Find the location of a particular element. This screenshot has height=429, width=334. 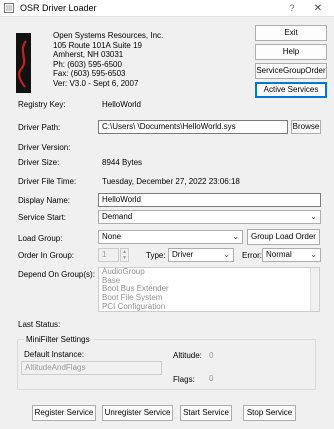

altitude-value: 0 is located at coordinates (211, 355).